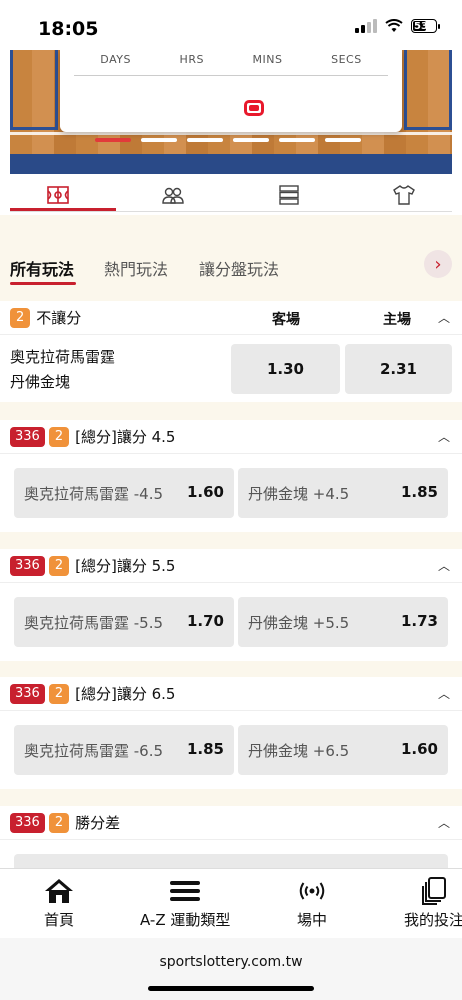  Describe the element at coordinates (267, 59) in the screenshot. I see `countdown-mins-label: MINS` at that location.